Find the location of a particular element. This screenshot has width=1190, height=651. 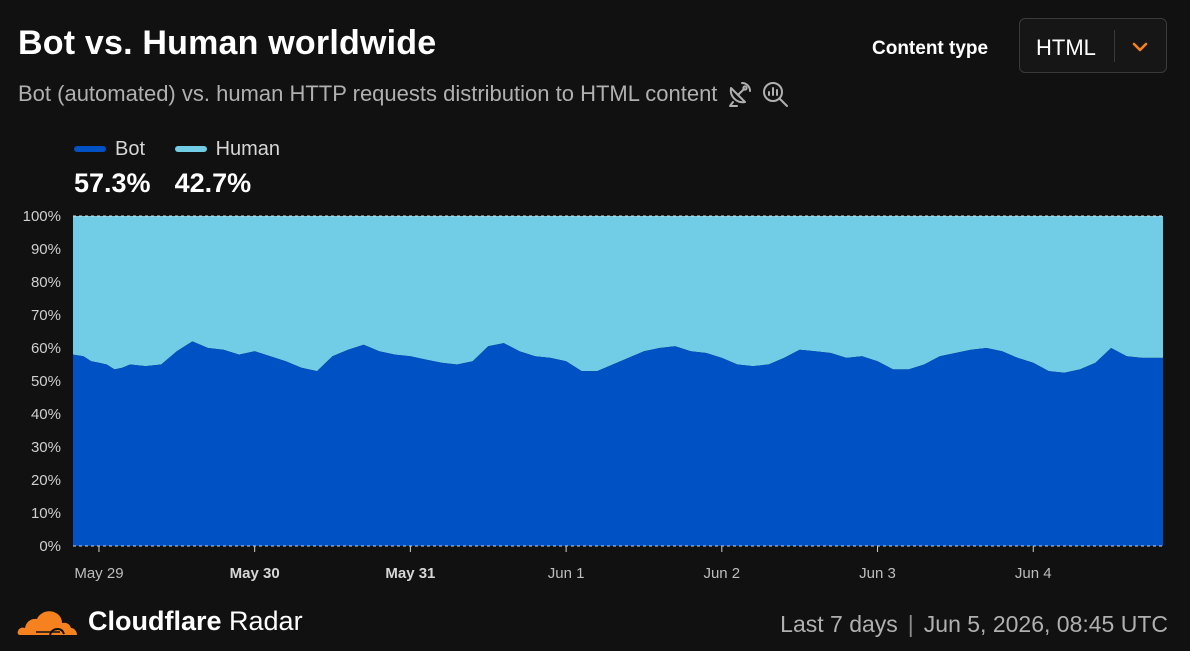

page-title: Bot vs. Human worldwide is located at coordinates (227, 43).